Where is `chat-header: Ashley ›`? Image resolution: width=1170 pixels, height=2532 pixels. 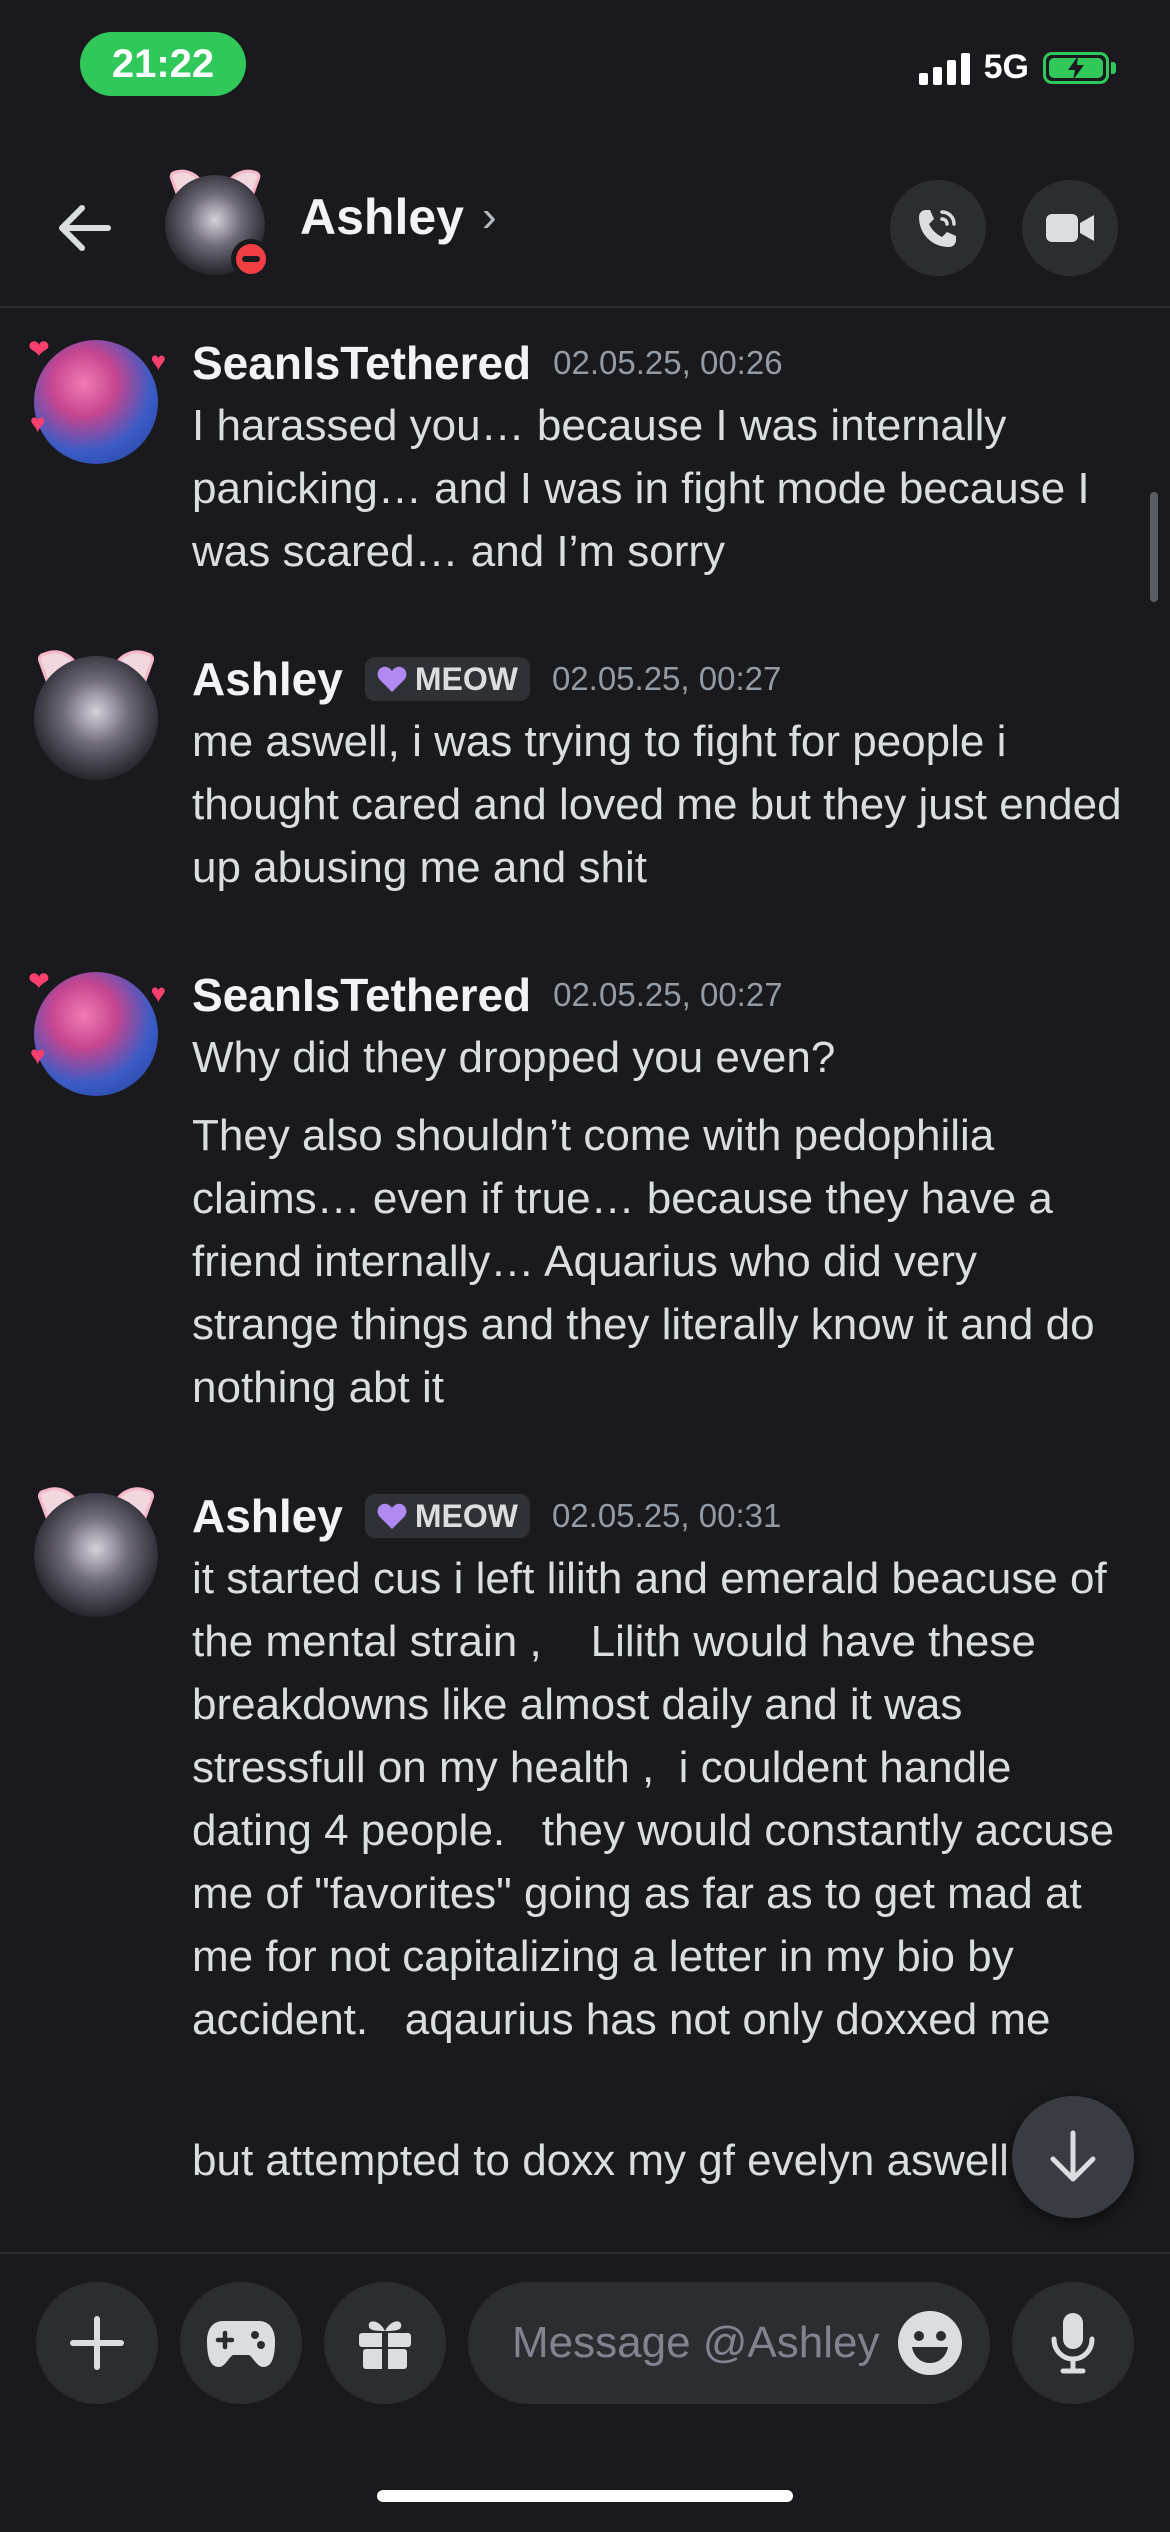
chat-header: Ashley › is located at coordinates (585, 229).